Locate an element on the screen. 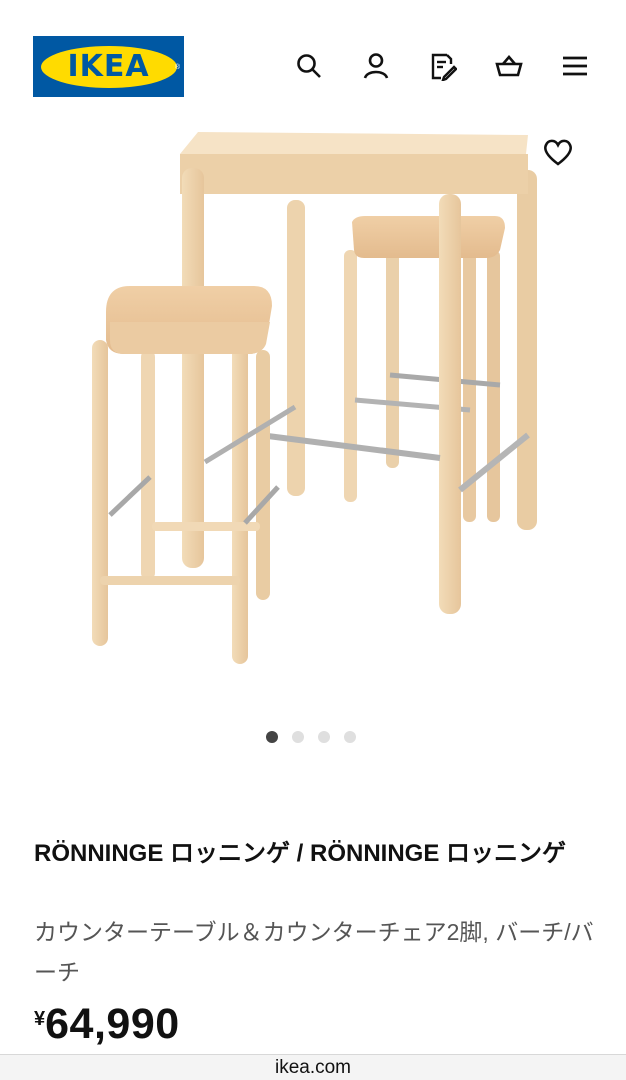 The height and width of the screenshot is (1080, 626). site-header: IKEA ® is located at coordinates (313, 55).